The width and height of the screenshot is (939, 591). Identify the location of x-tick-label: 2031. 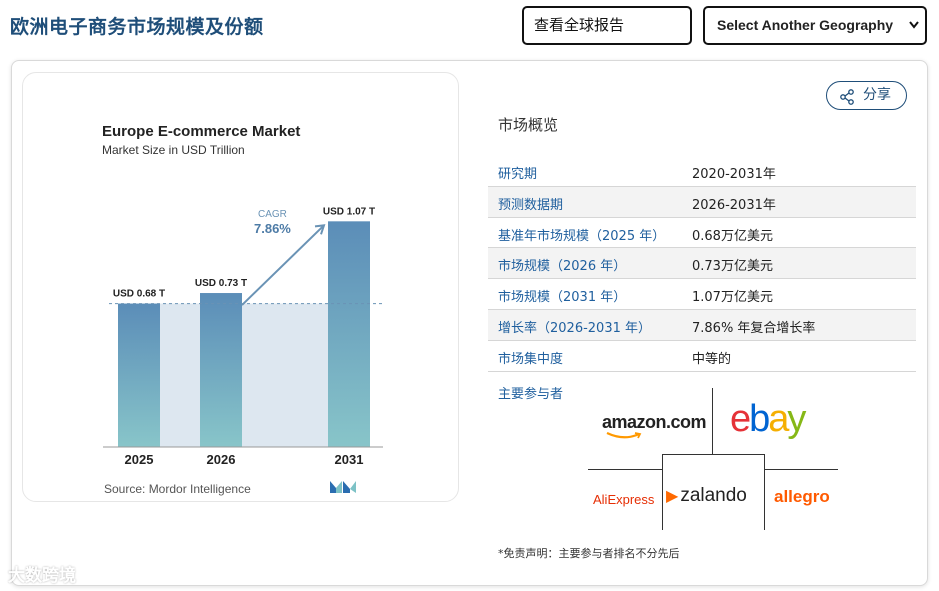
(349, 459).